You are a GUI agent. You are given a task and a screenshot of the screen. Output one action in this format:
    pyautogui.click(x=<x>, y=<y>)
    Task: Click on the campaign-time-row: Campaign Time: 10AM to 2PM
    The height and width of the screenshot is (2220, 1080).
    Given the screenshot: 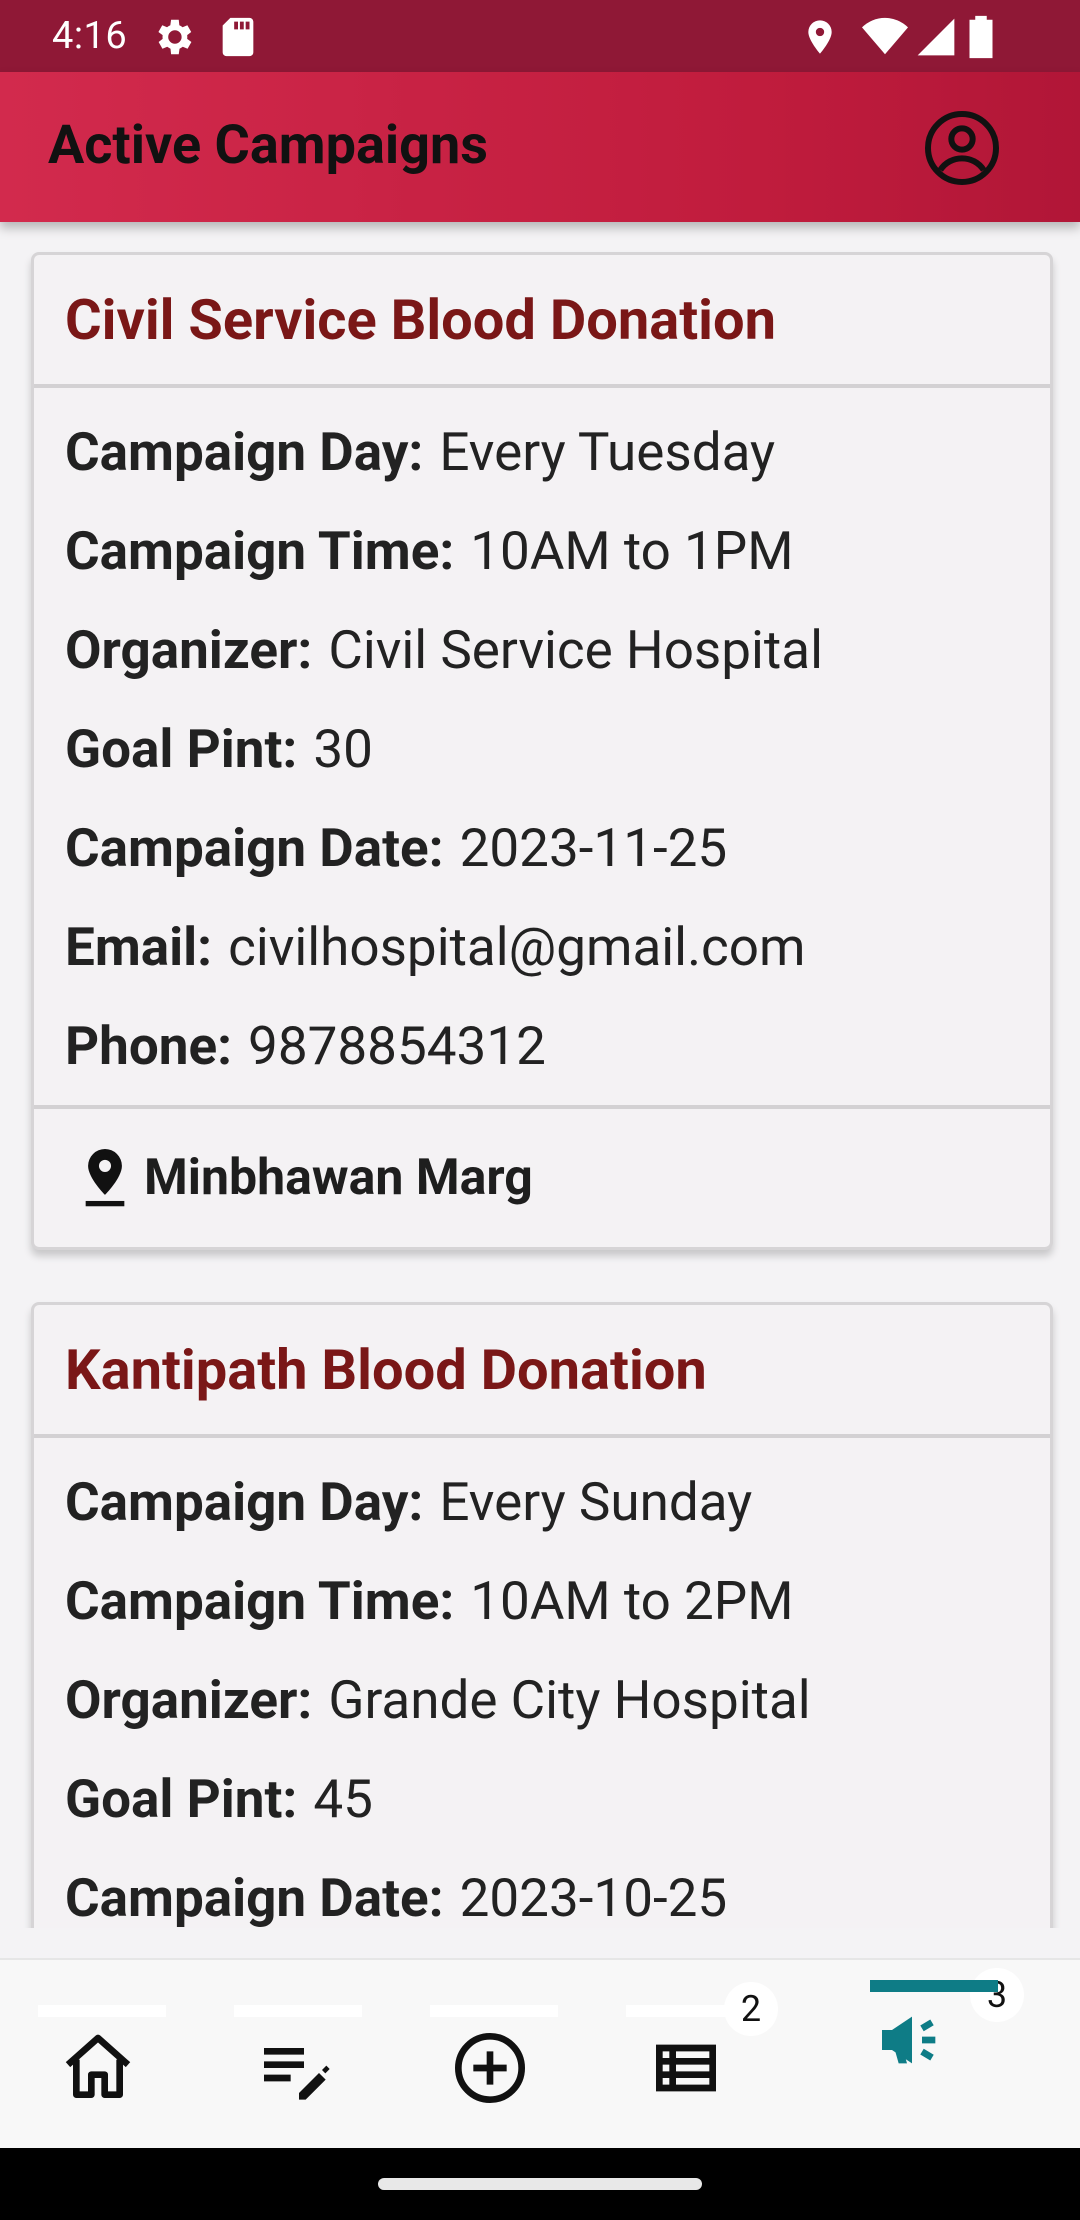 What is the action you would take?
    pyautogui.click(x=557, y=1600)
    